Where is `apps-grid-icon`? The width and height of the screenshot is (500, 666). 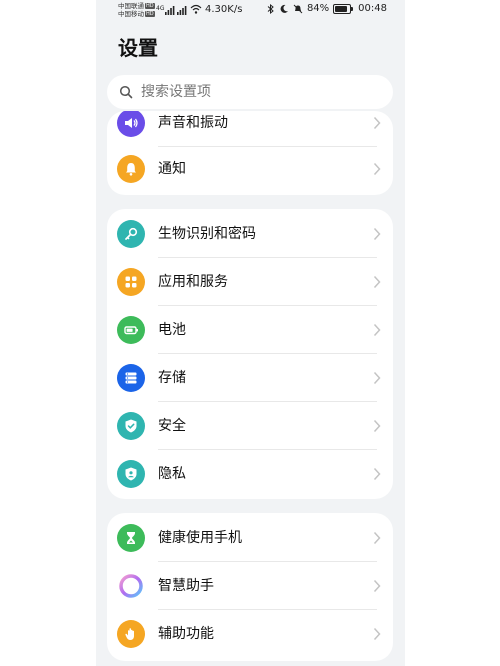 apps-grid-icon is located at coordinates (131, 282).